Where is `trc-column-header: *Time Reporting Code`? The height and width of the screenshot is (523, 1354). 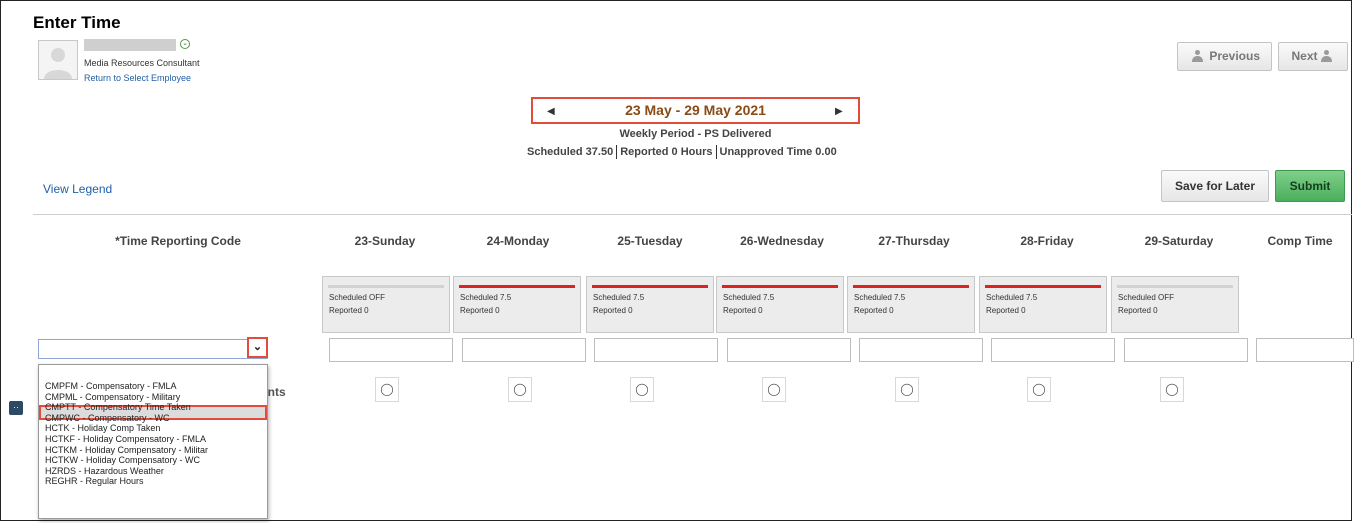 trc-column-header: *Time Reporting Code is located at coordinates (178, 241).